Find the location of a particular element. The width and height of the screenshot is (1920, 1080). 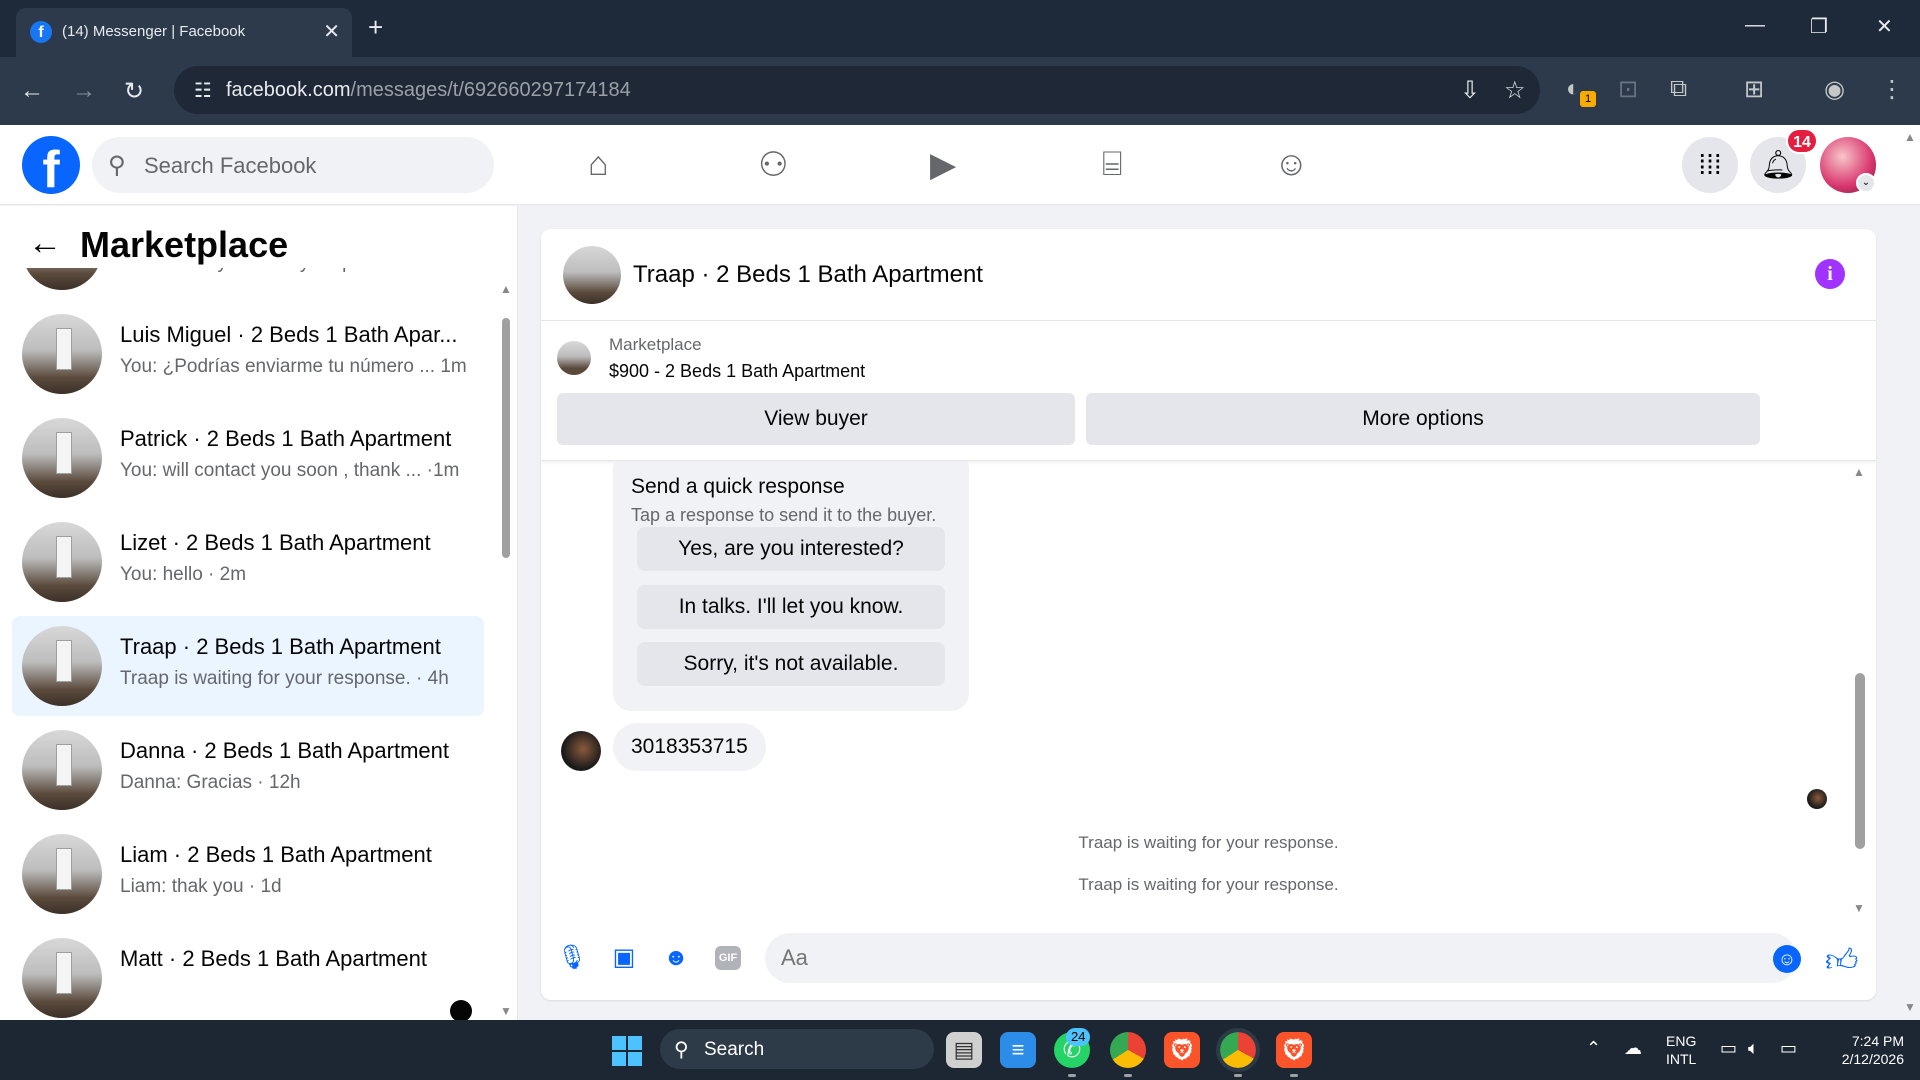

forward-icon: → is located at coordinates (84, 91).